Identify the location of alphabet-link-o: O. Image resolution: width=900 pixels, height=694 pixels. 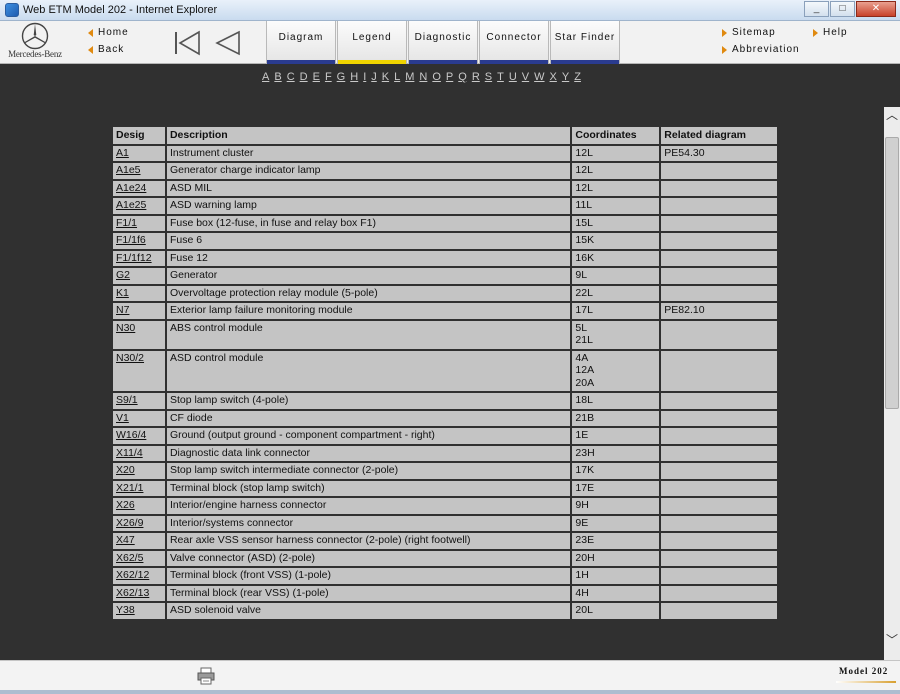
(436, 77).